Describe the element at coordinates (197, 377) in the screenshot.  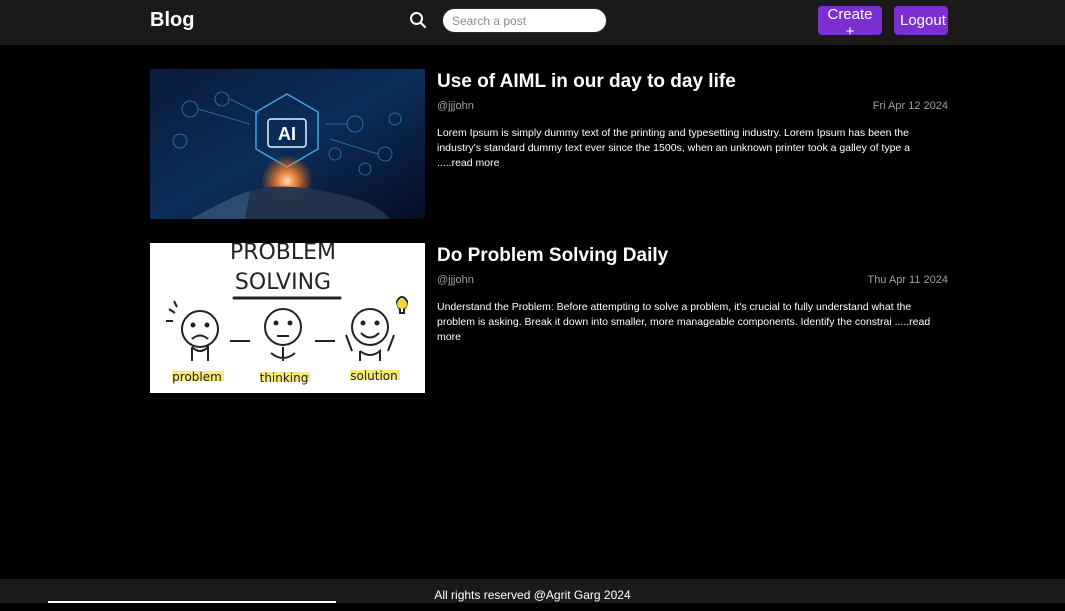
I see `image-label-problem: problem` at that location.